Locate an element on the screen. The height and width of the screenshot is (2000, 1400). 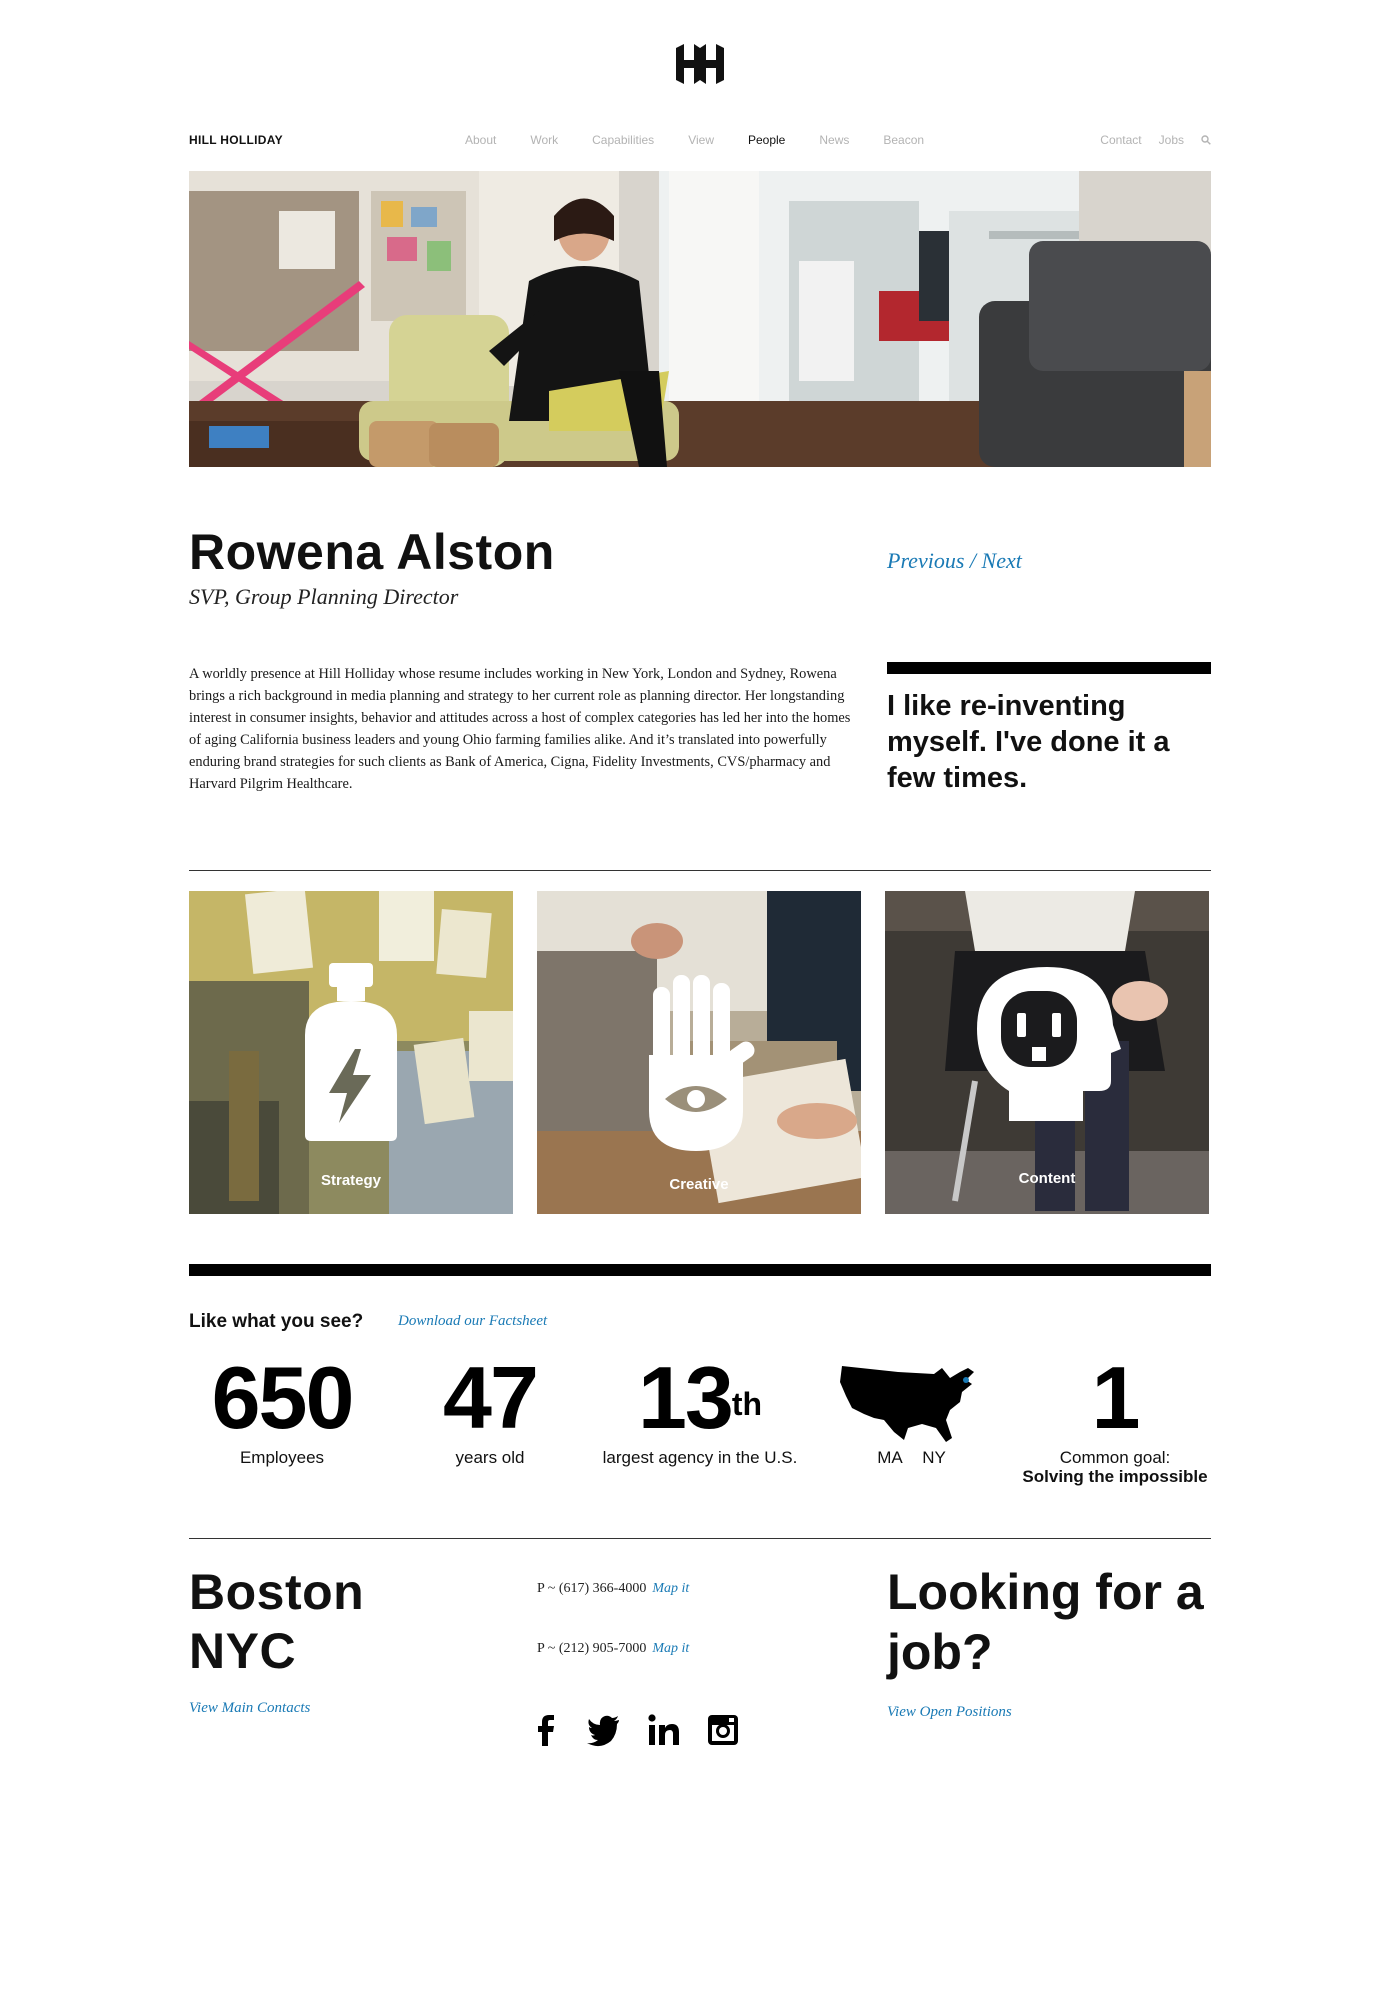
person-title: SVP, Group Planning Director is located at coordinates (324, 596).